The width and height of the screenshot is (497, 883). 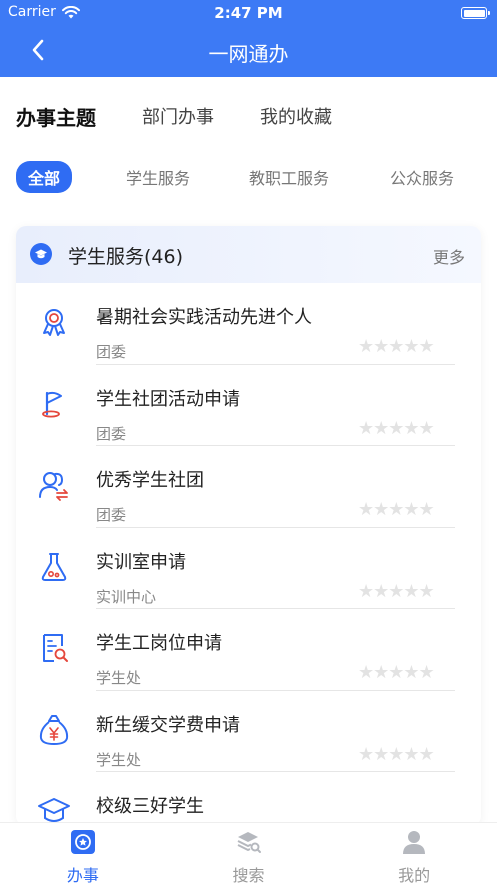 I want to click on item-name: 学生工岗位申请, so click(x=159, y=643).